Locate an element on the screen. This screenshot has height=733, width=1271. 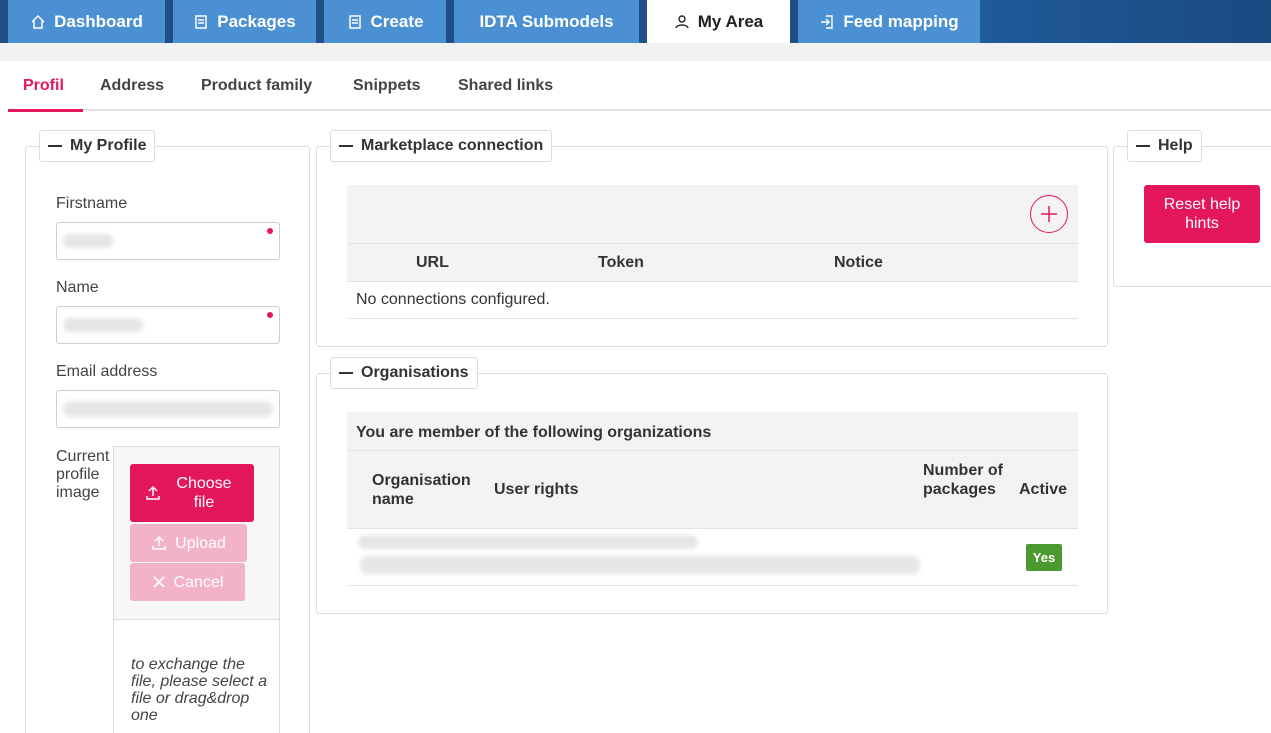
tab-label: Dashboard is located at coordinates (98, 21).